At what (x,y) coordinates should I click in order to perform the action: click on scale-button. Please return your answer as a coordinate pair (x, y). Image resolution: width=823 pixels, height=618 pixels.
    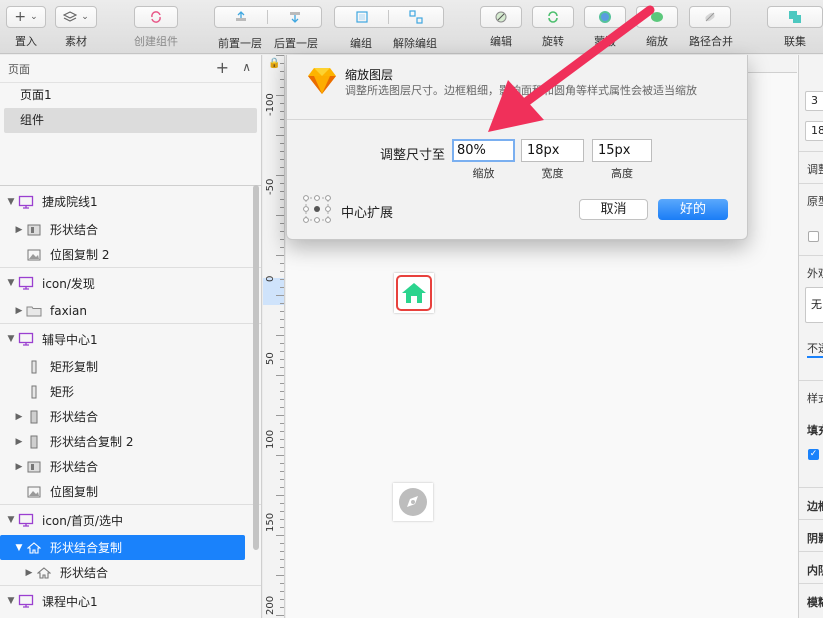
    Looking at the image, I should click on (657, 17).